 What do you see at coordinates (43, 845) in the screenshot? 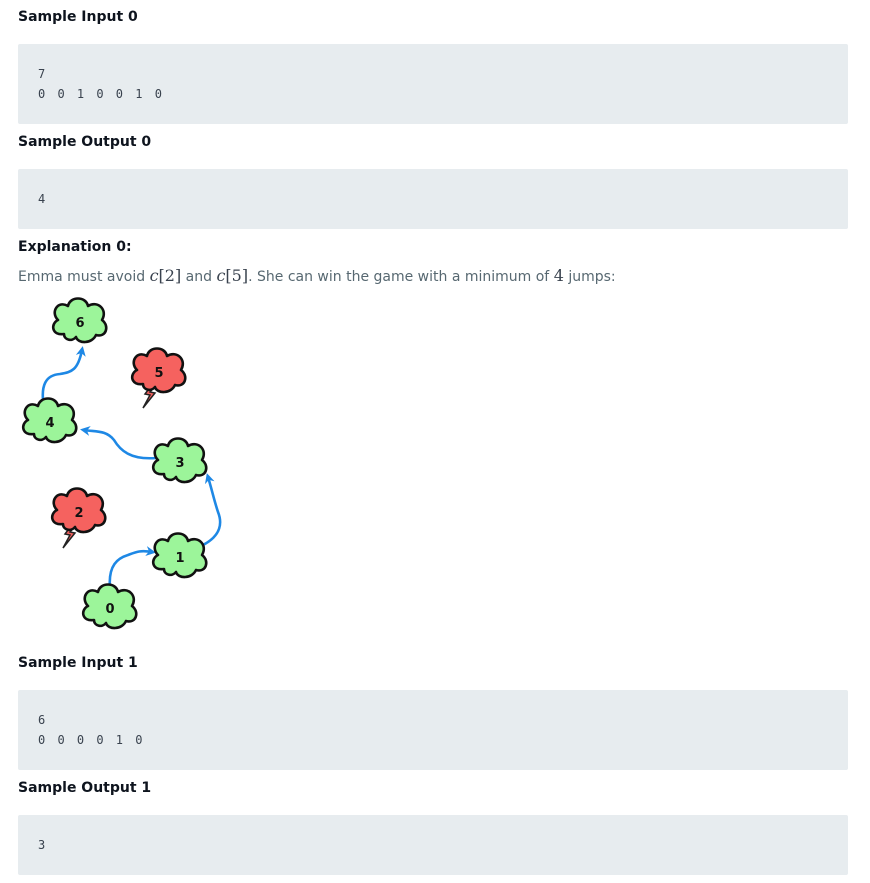
I see `code-line: 3` at bounding box center [43, 845].